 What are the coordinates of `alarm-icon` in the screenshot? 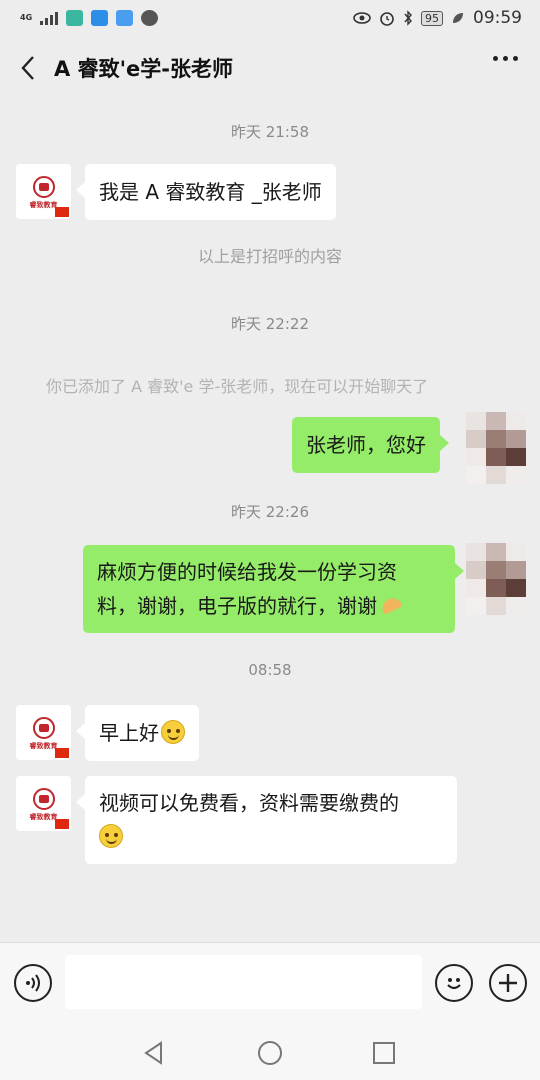 It's located at (387, 19).